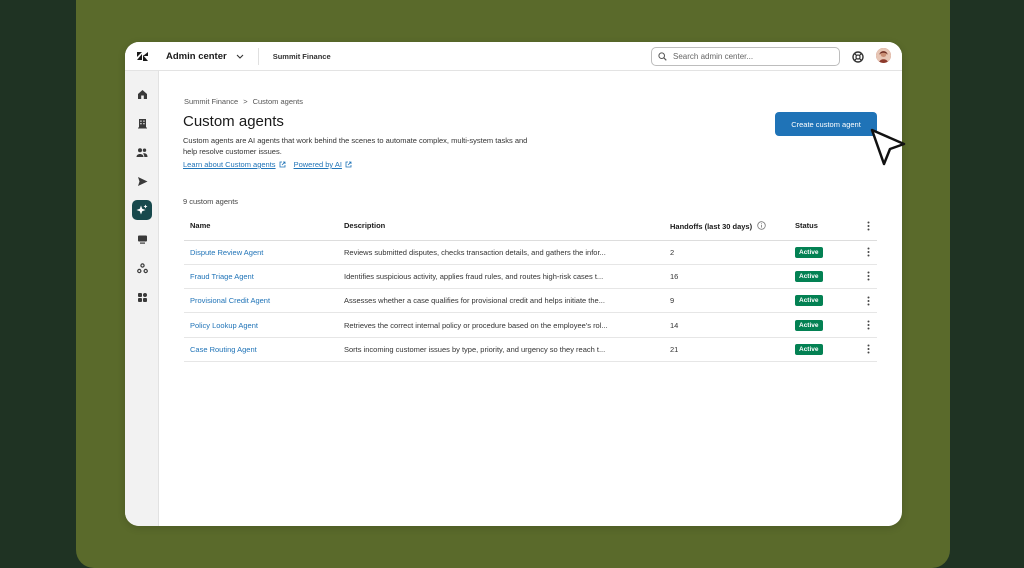 This screenshot has height=568, width=1024. What do you see at coordinates (240, 56) in the screenshot?
I see `chevron-down-icon` at bounding box center [240, 56].